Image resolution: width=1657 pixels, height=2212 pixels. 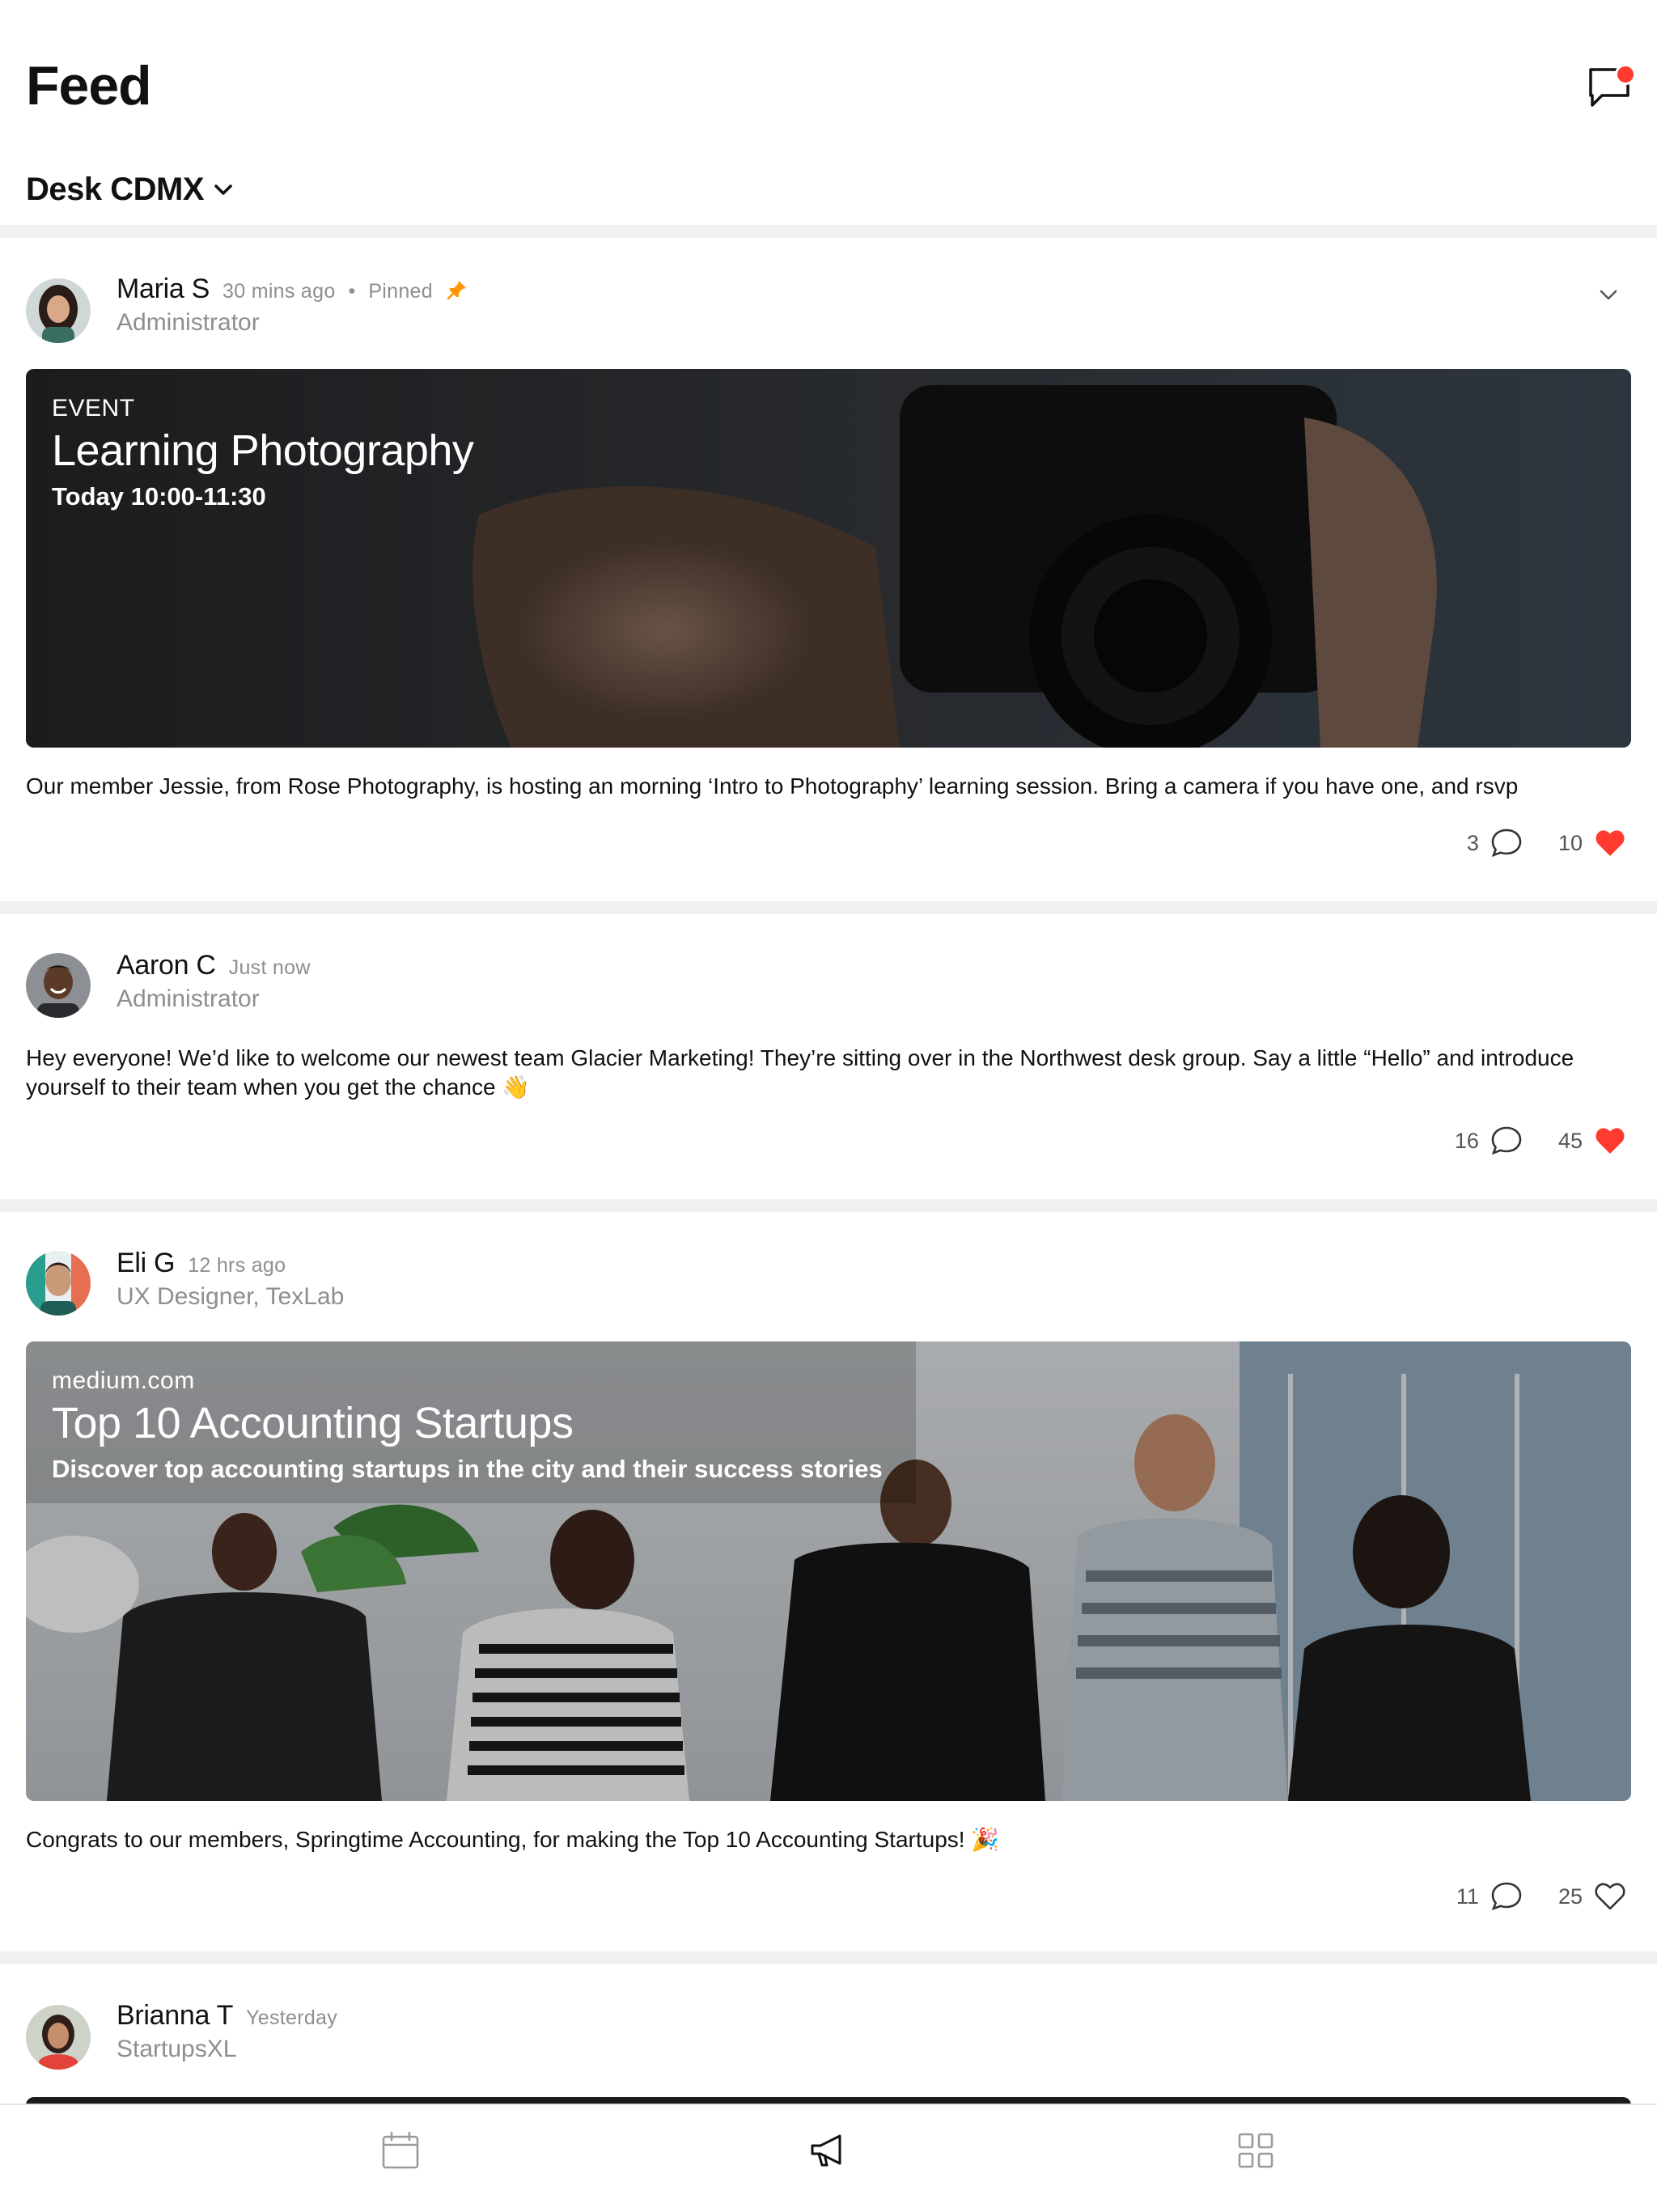 What do you see at coordinates (1467, 1896) in the screenshot?
I see `comment-count: 11` at bounding box center [1467, 1896].